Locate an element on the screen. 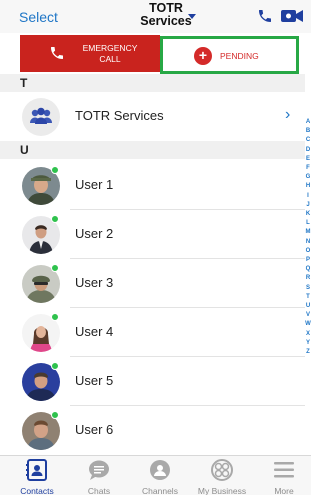 The image size is (320, 495). index-letter: K is located at coordinates (308, 214).